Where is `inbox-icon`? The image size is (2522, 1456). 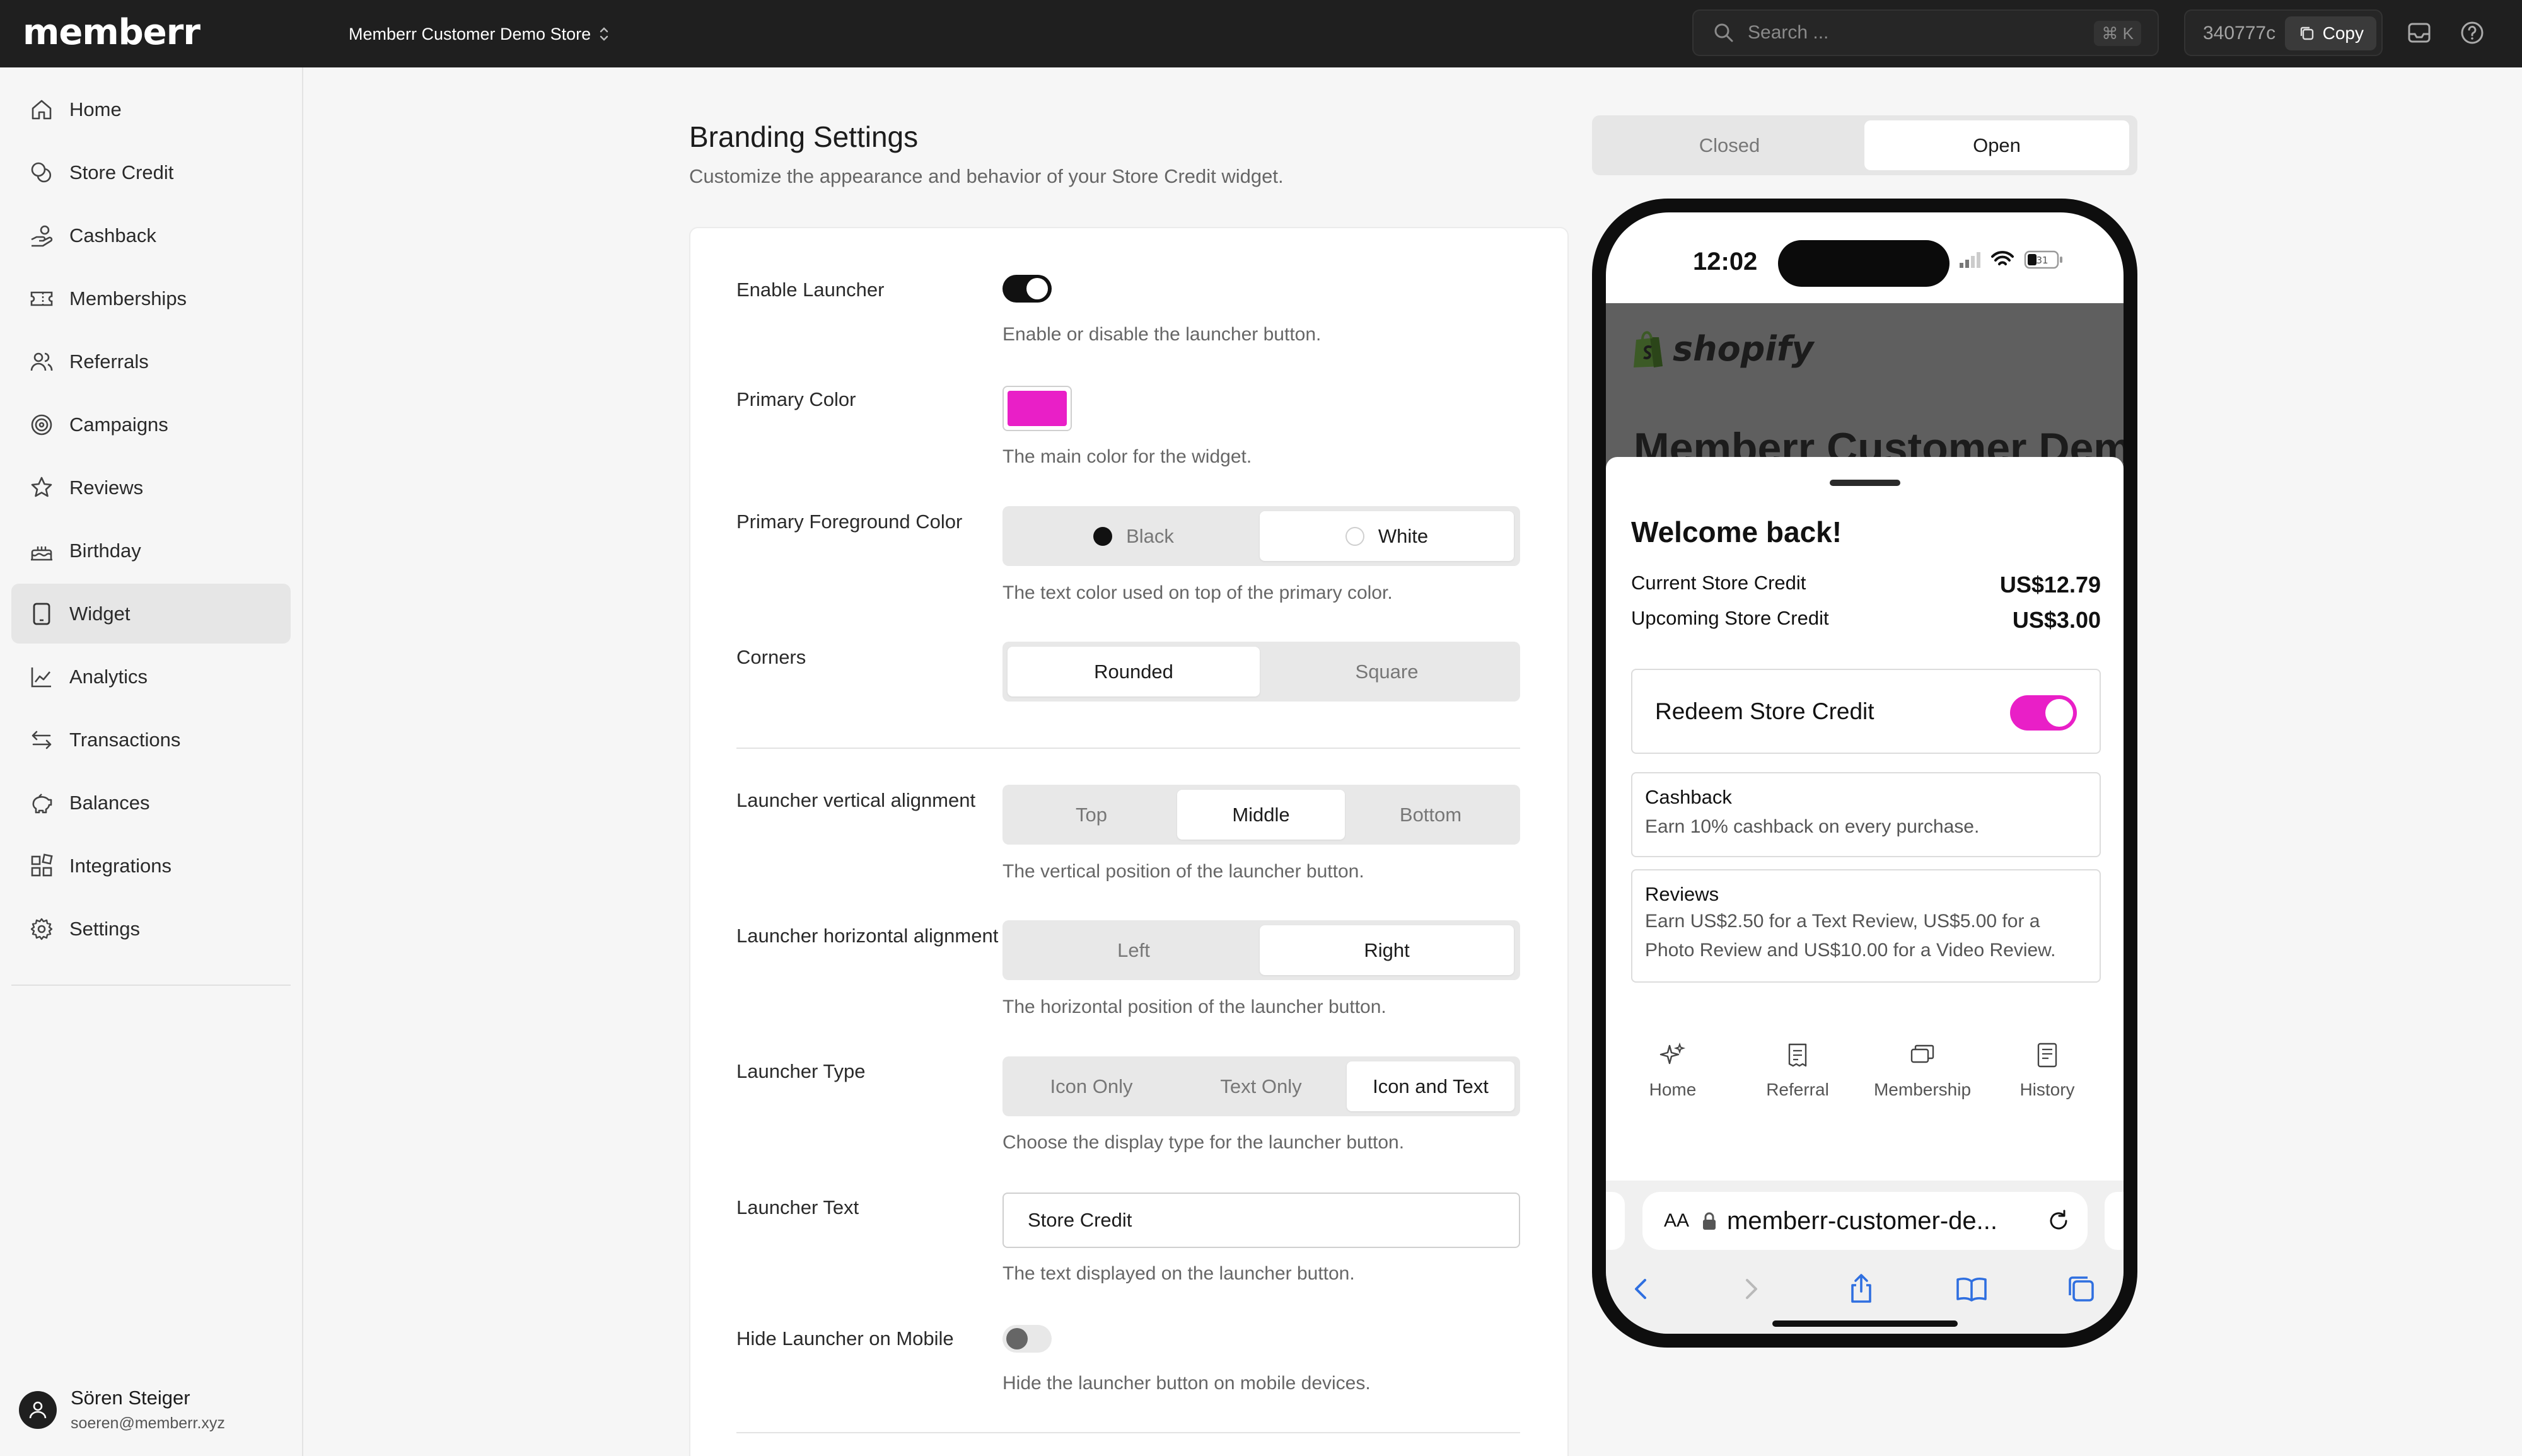
inbox-icon is located at coordinates (2419, 33).